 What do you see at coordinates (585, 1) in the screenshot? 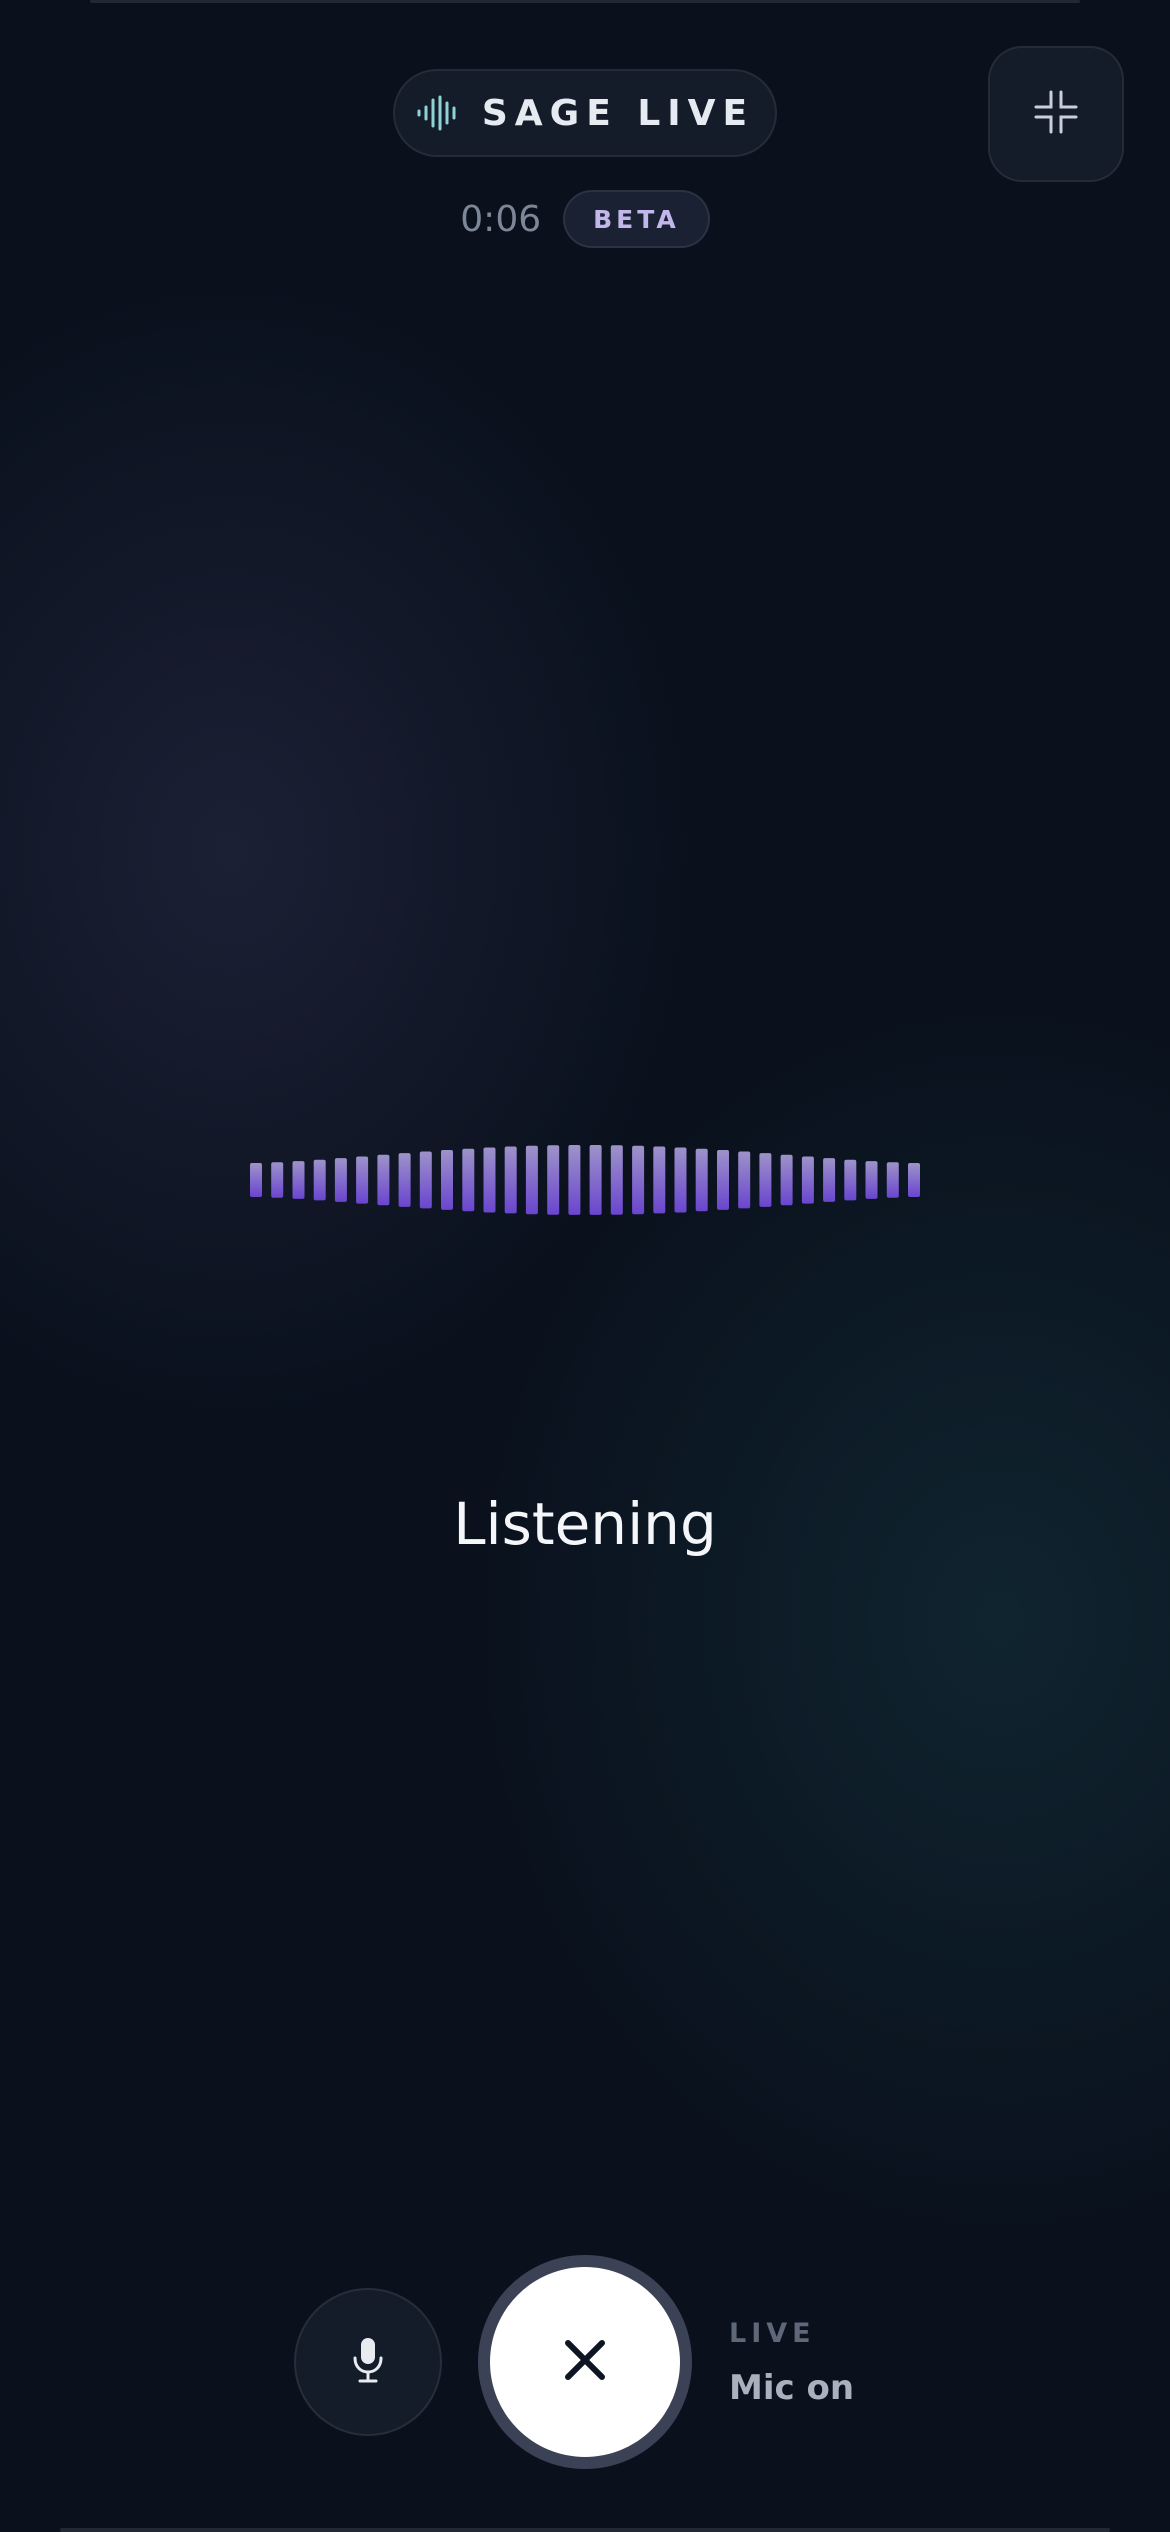
I see `top-edge` at bounding box center [585, 1].